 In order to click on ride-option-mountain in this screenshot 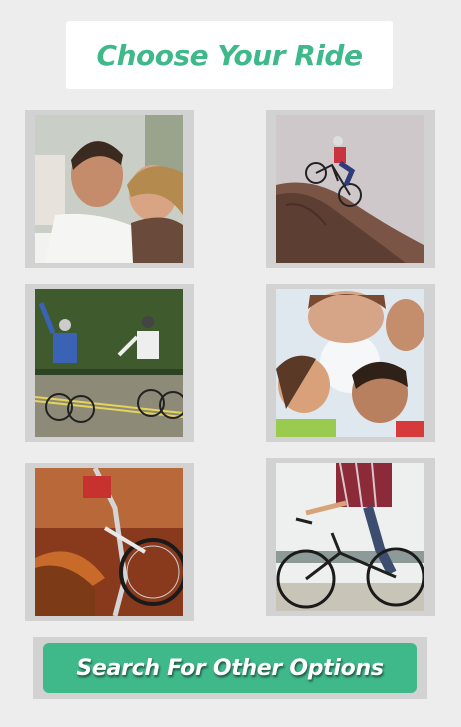, I will do `click(350, 189)`.